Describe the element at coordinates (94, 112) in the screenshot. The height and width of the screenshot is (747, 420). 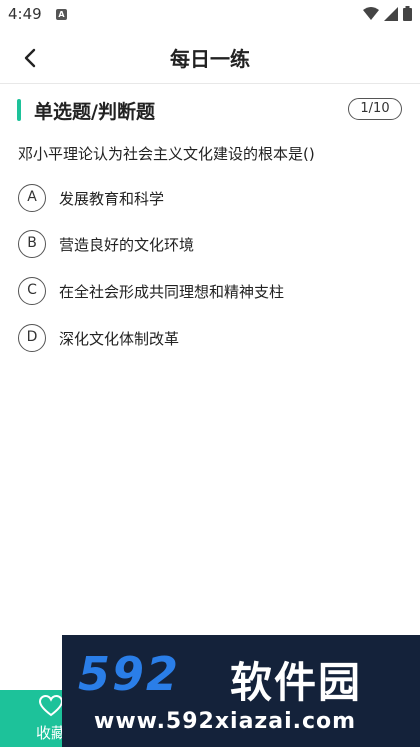
I see `question-type: 单选题/判断题` at that location.